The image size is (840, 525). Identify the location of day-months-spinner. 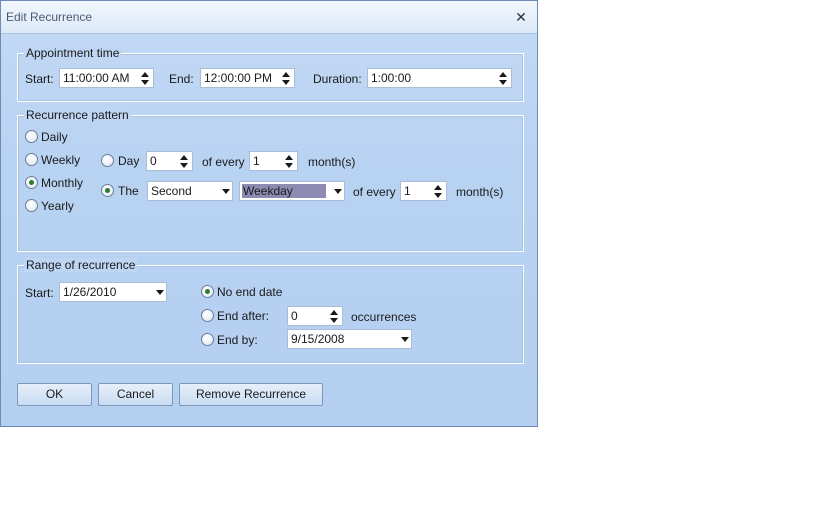
(289, 161).